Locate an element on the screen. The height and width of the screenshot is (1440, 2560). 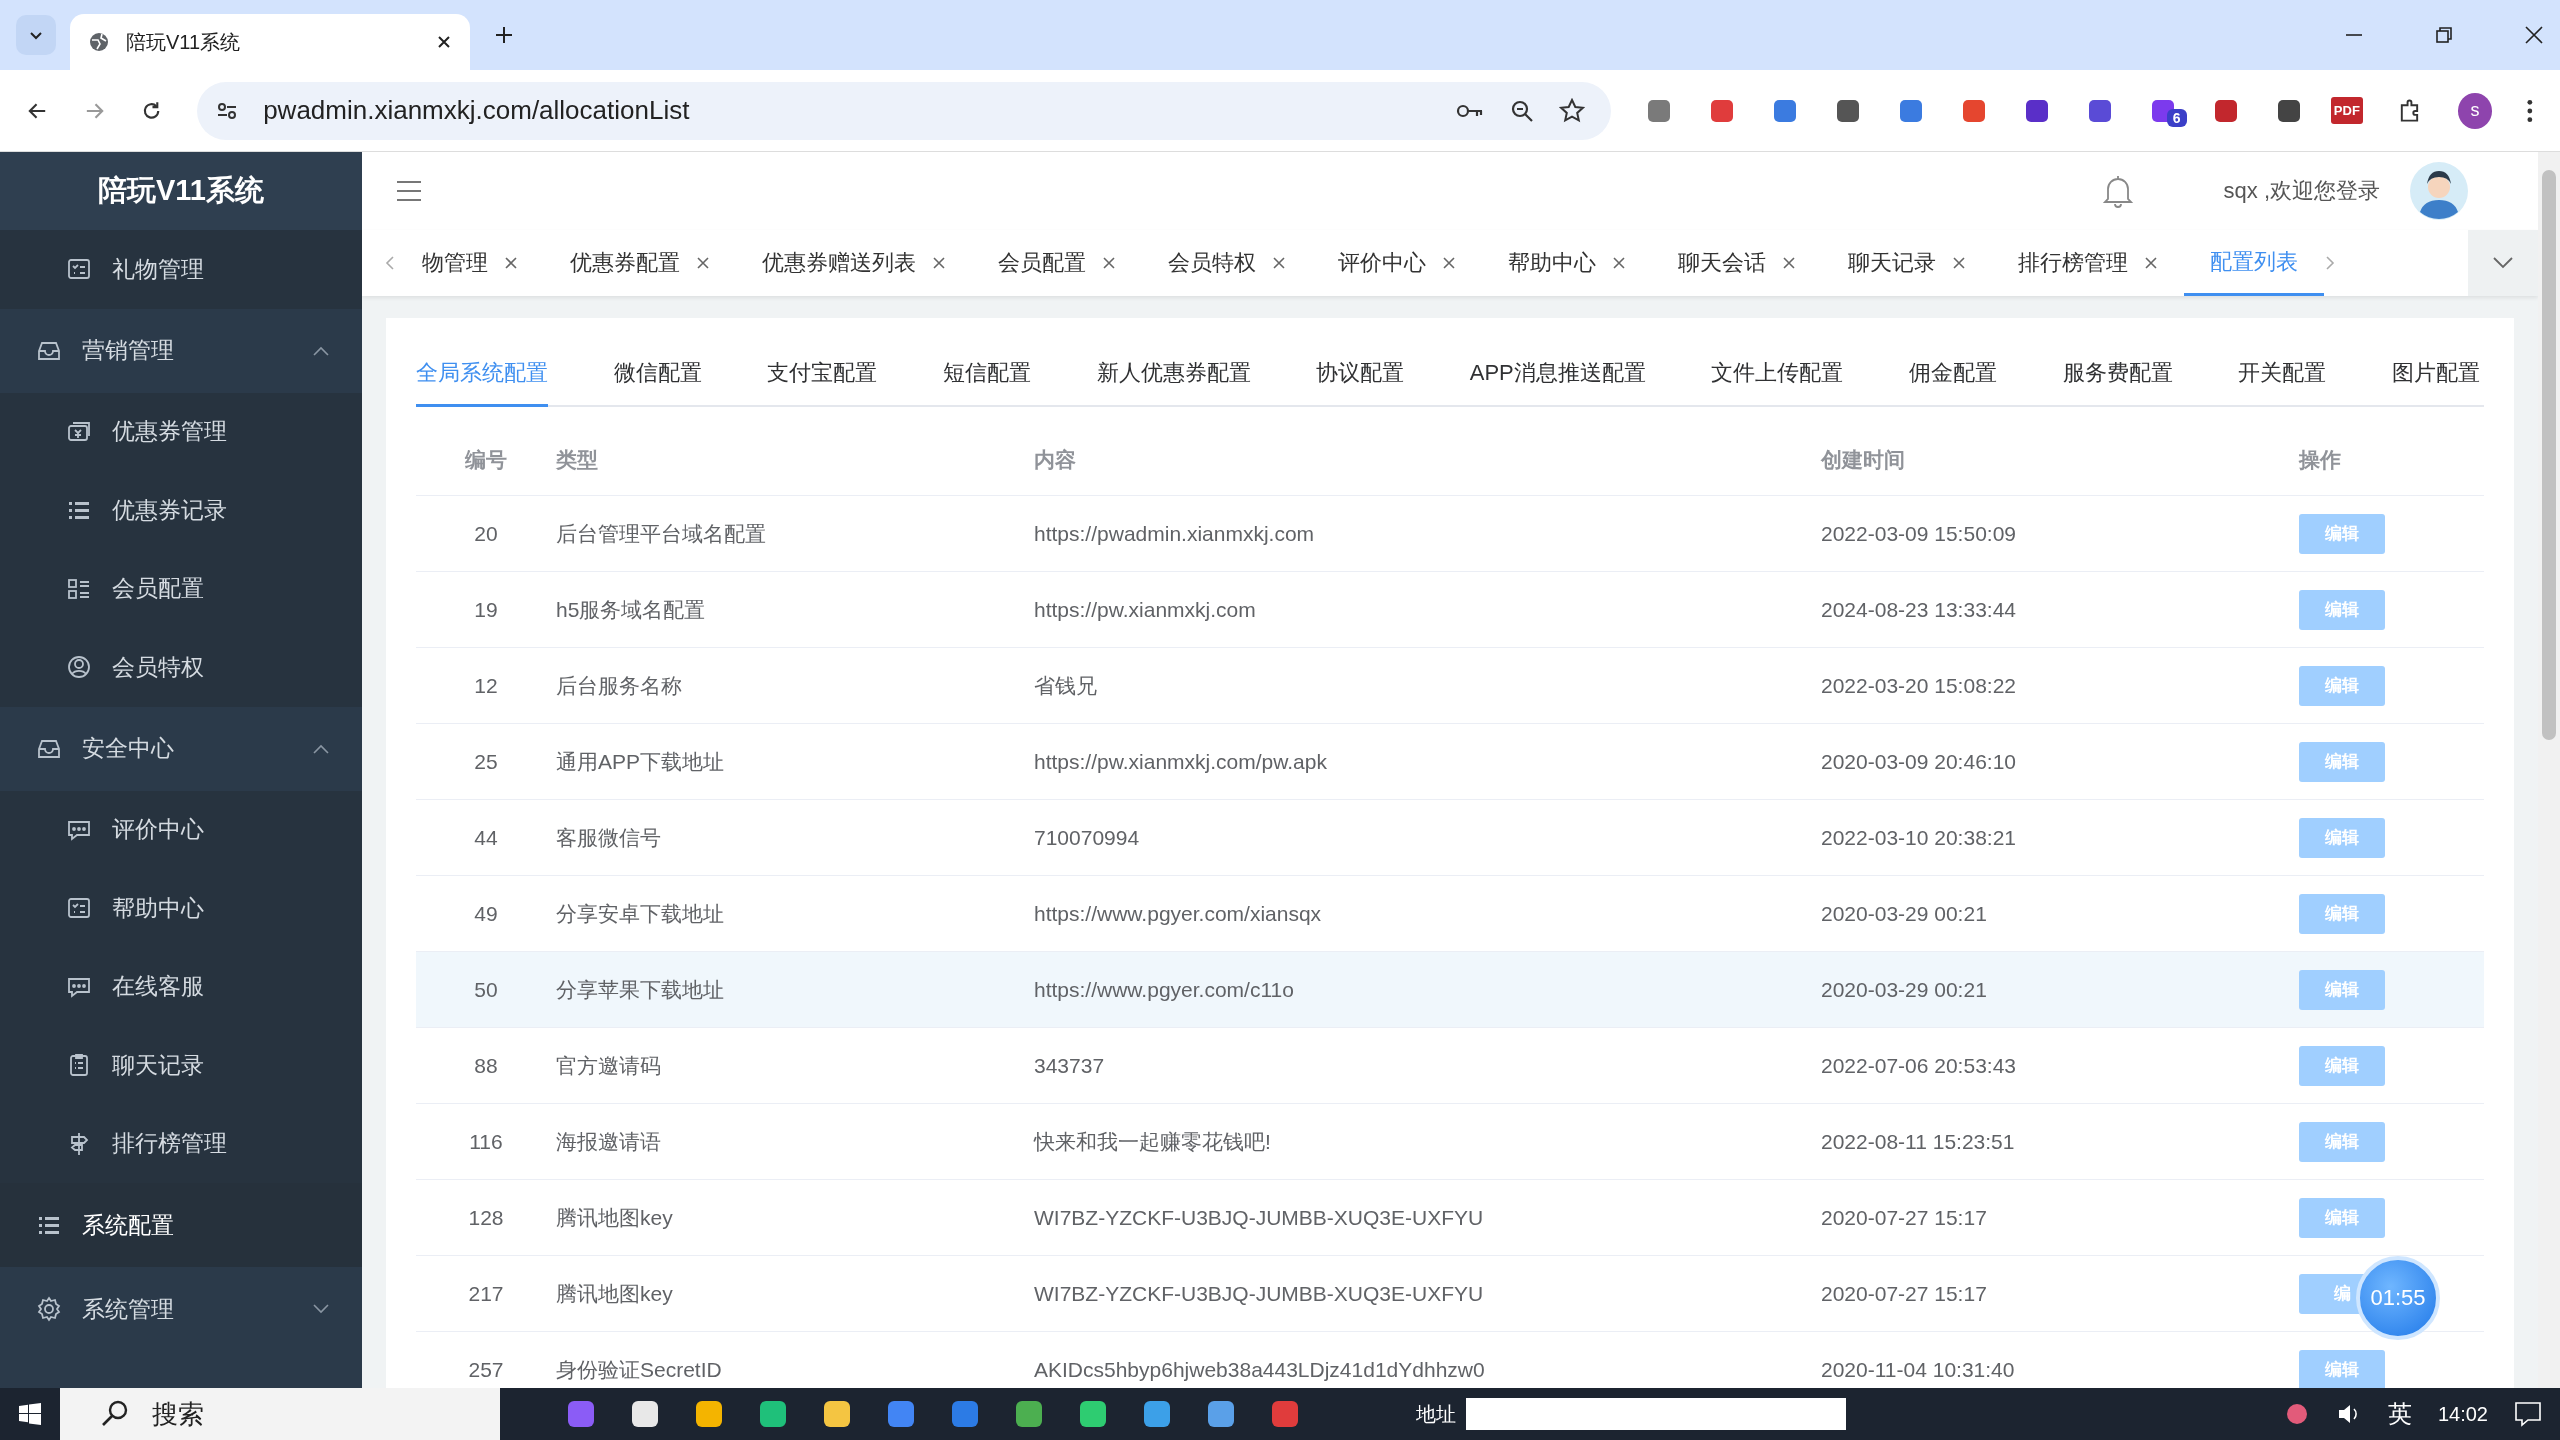
page-tab: 会员特权 is located at coordinates (1227, 263).